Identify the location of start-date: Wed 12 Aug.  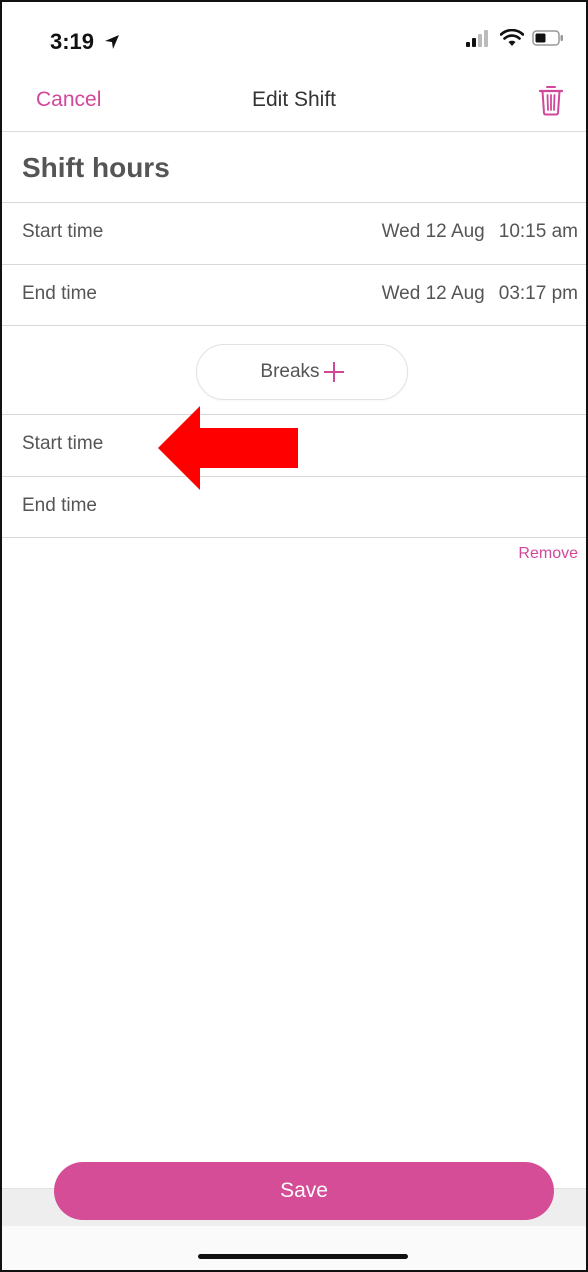
(433, 231).